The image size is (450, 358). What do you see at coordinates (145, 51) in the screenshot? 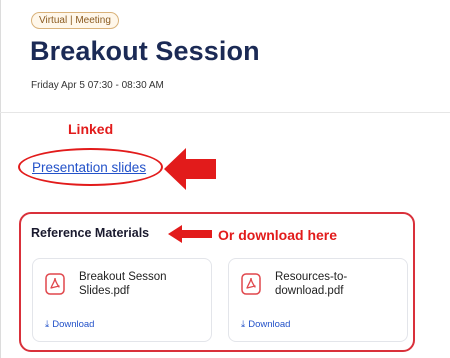
I see `page-title: Breakout Session` at bounding box center [145, 51].